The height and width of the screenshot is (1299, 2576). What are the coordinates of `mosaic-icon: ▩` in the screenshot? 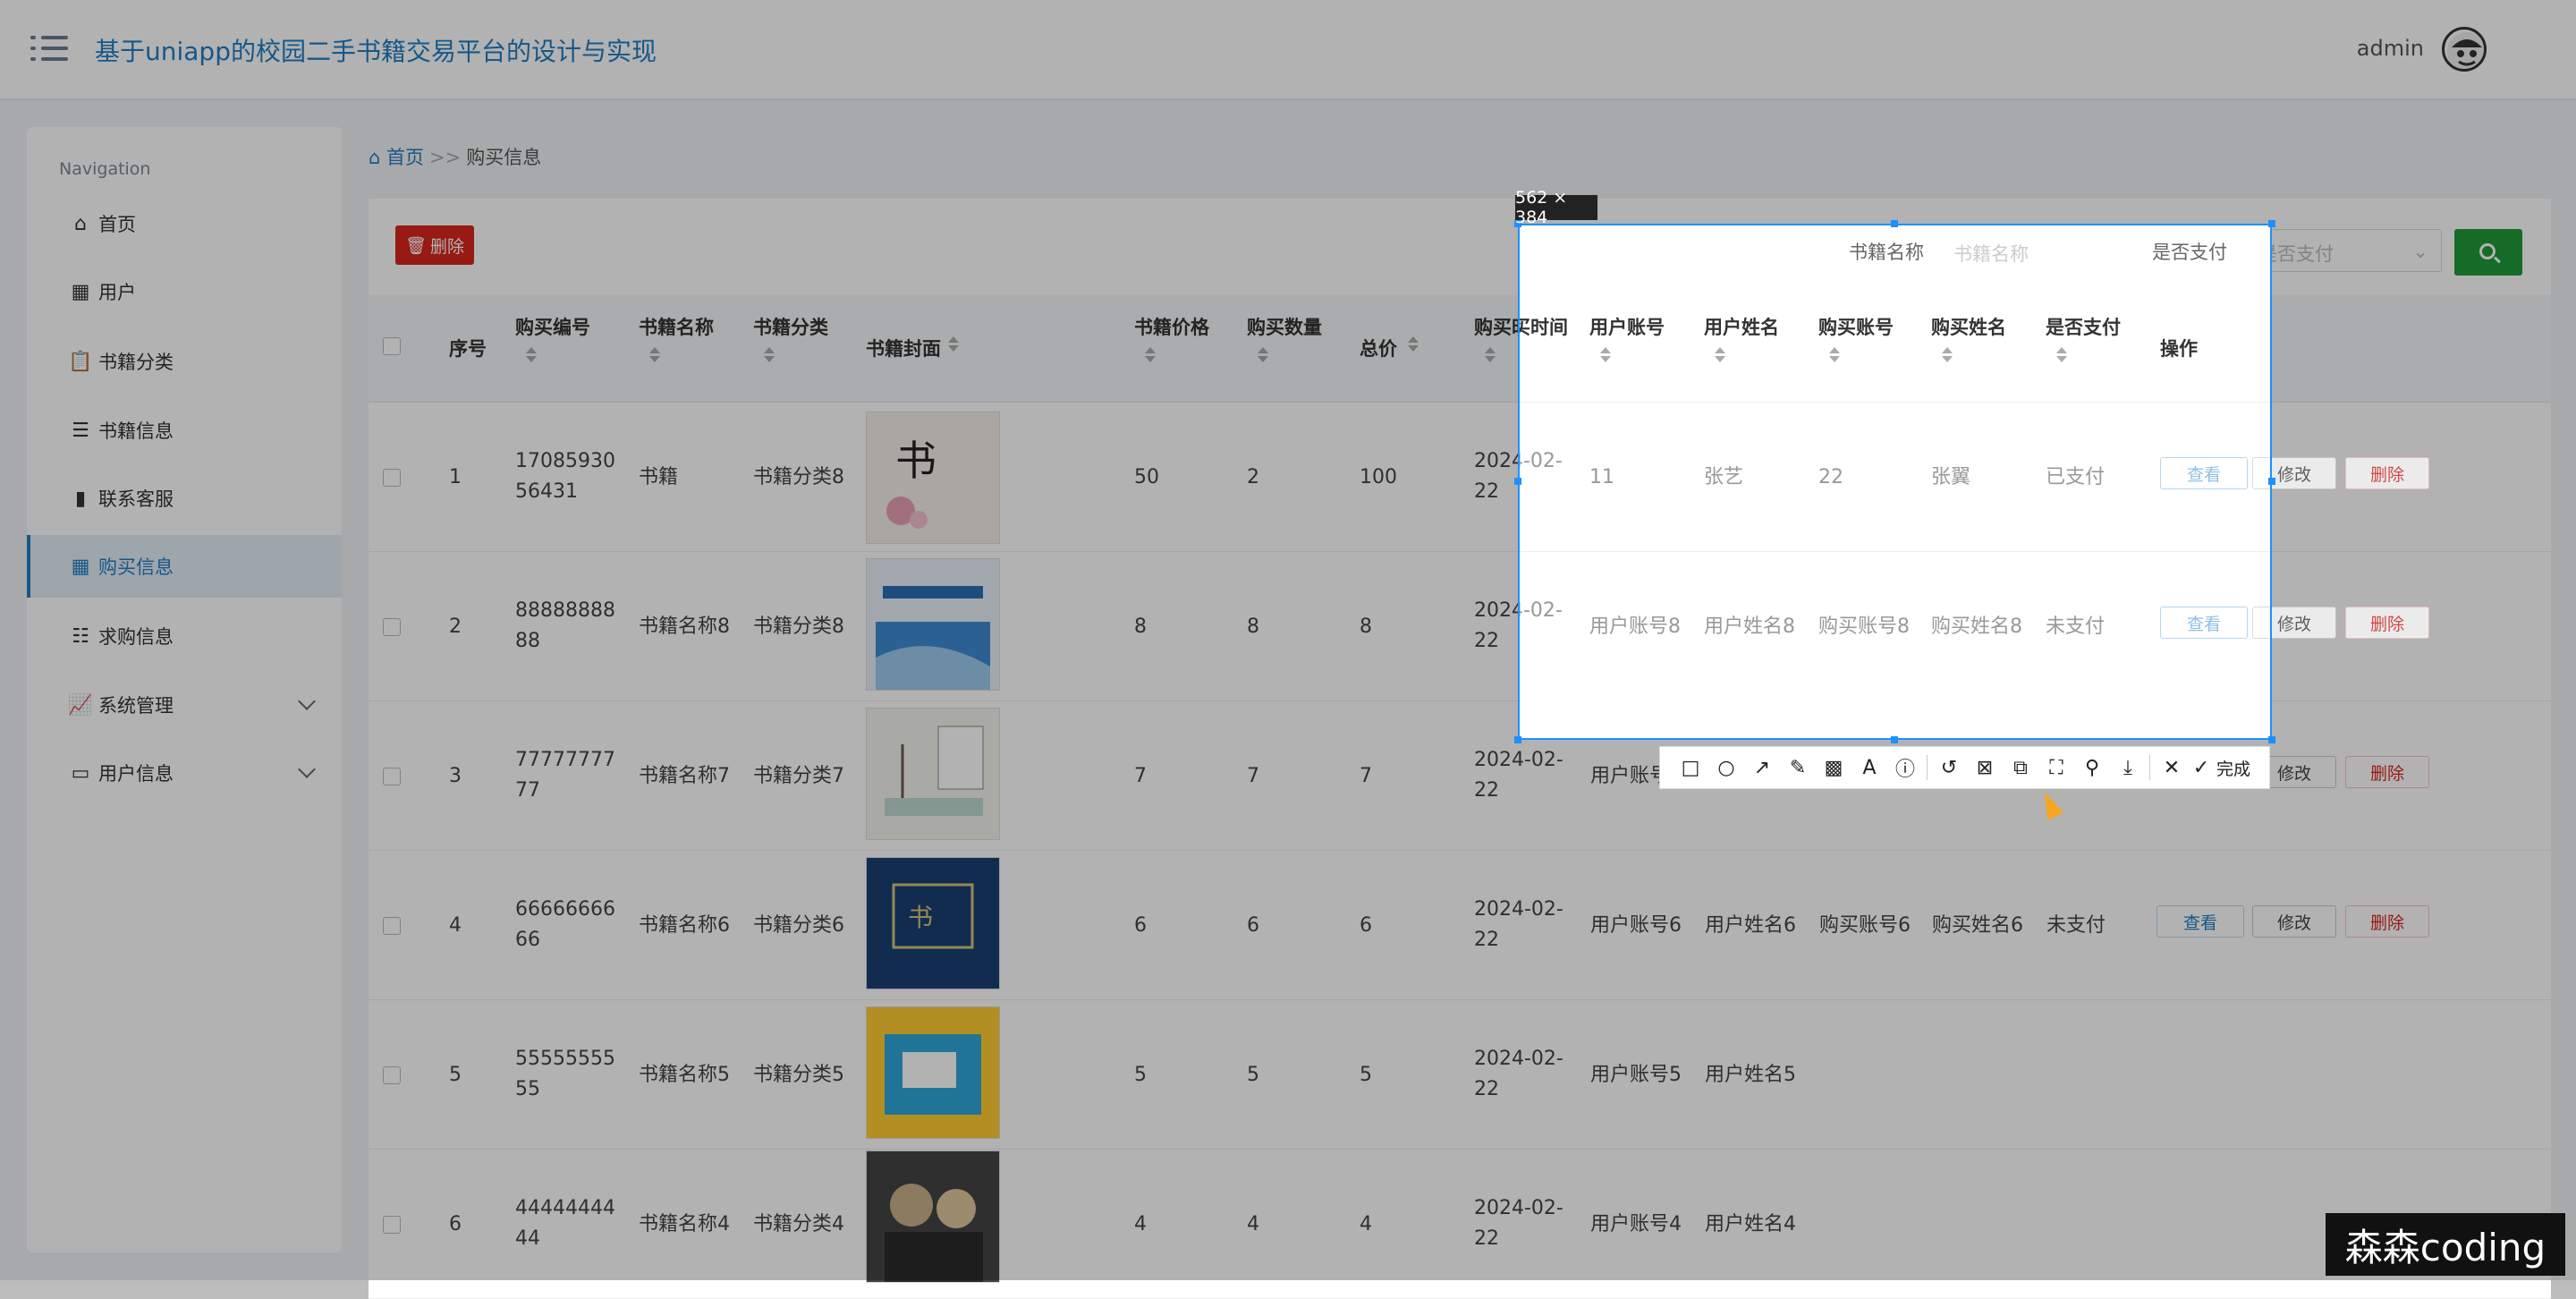 It's located at (1834, 767).